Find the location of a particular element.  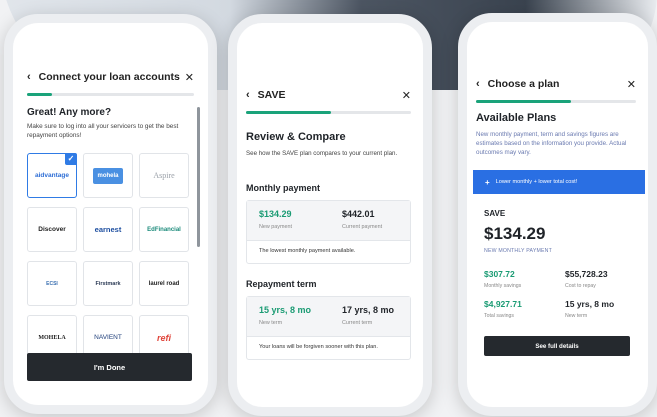

total-savings-label: Total savings is located at coordinates (499, 316).